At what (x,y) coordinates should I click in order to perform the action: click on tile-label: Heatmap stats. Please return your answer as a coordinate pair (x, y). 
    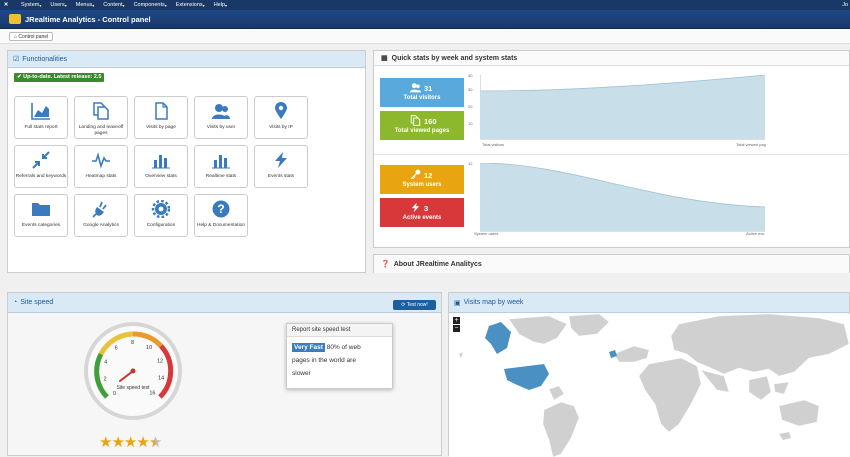
    Looking at the image, I should click on (101, 176).